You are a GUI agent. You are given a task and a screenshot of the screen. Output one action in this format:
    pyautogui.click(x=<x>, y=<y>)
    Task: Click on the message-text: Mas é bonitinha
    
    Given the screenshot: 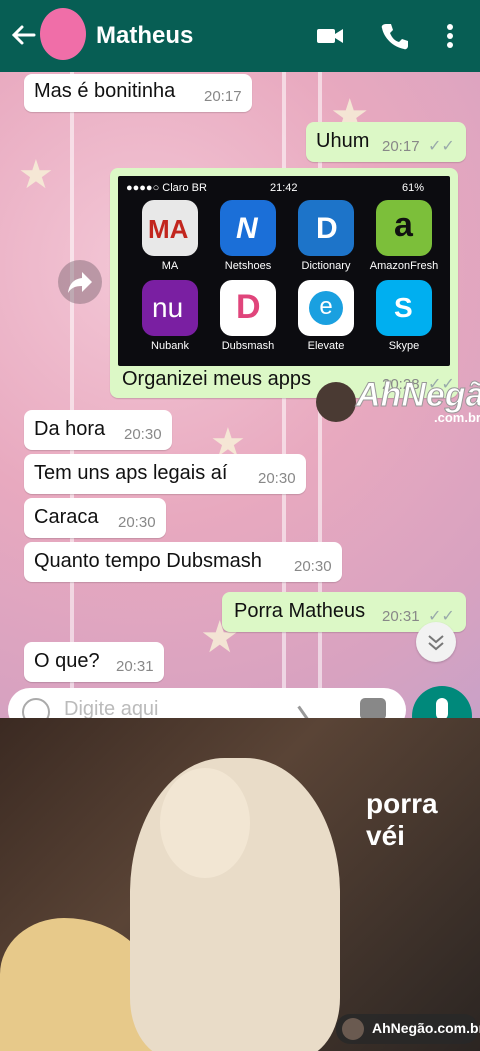 What is the action you would take?
    pyautogui.click(x=105, y=91)
    